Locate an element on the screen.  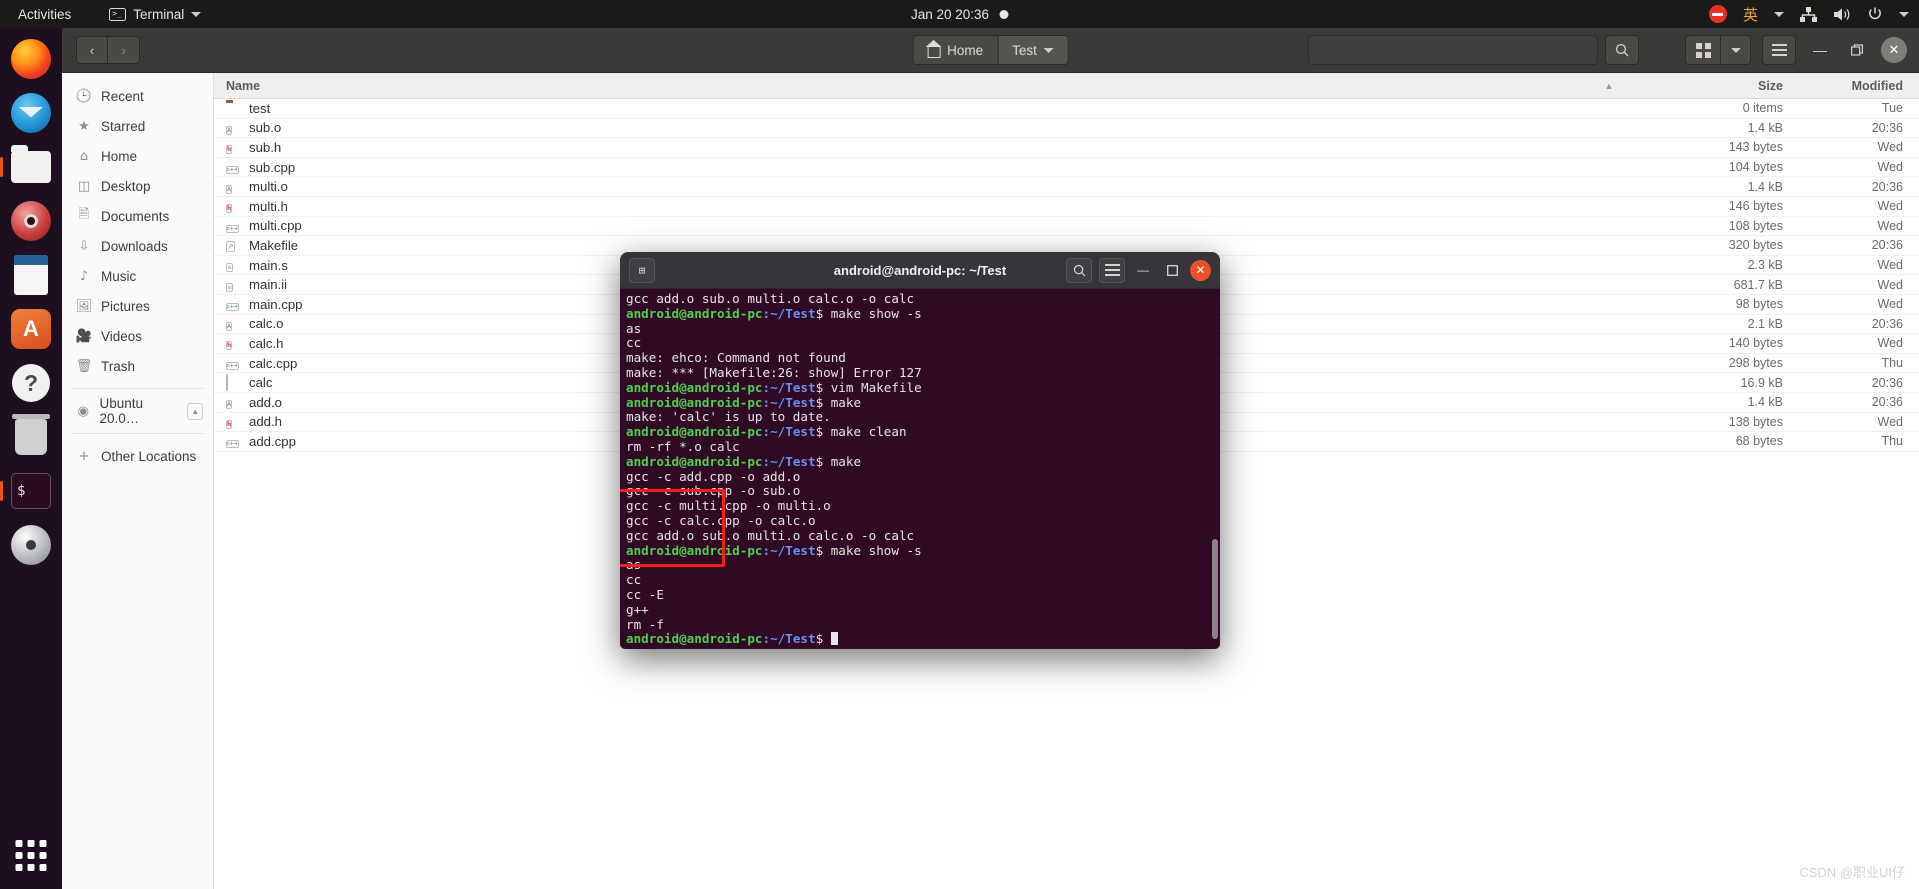
sidebar-item-downloads: ⇩ Downloads is located at coordinates (137, 246).